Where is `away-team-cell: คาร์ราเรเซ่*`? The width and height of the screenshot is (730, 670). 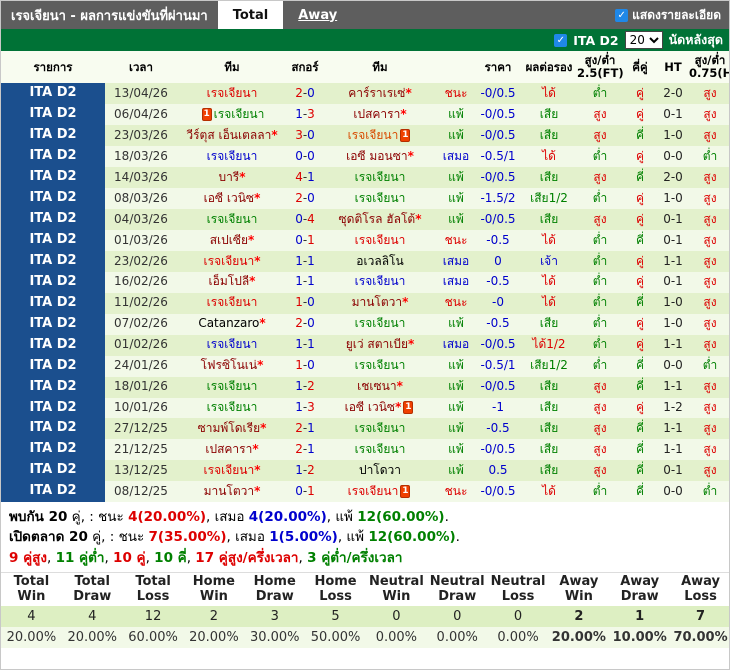 away-team-cell: คาร์ราเรเซ่* is located at coordinates (380, 93).